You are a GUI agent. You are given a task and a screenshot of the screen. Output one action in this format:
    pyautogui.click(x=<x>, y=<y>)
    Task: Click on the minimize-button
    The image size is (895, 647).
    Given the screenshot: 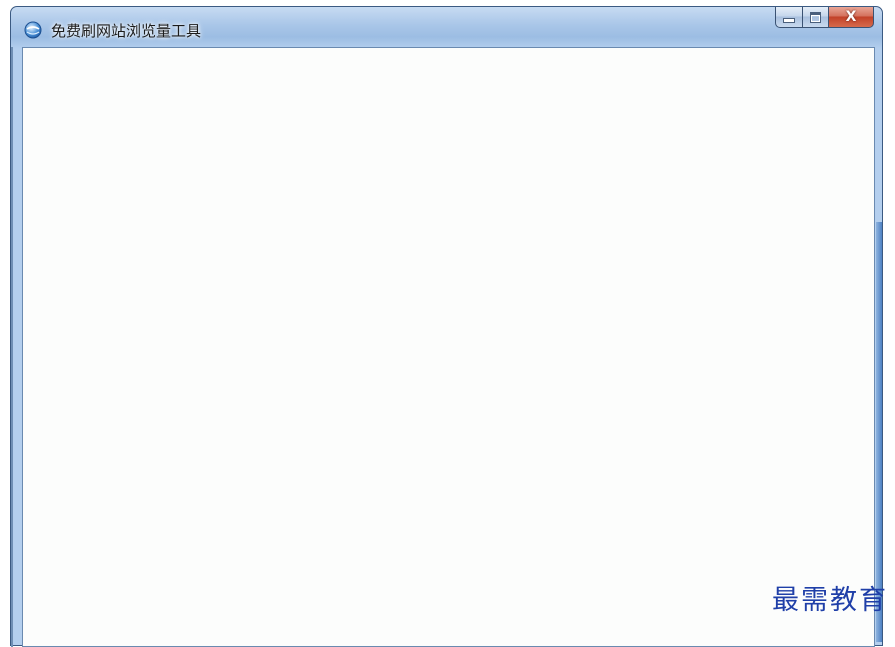 What is the action you would take?
    pyautogui.click(x=789, y=17)
    